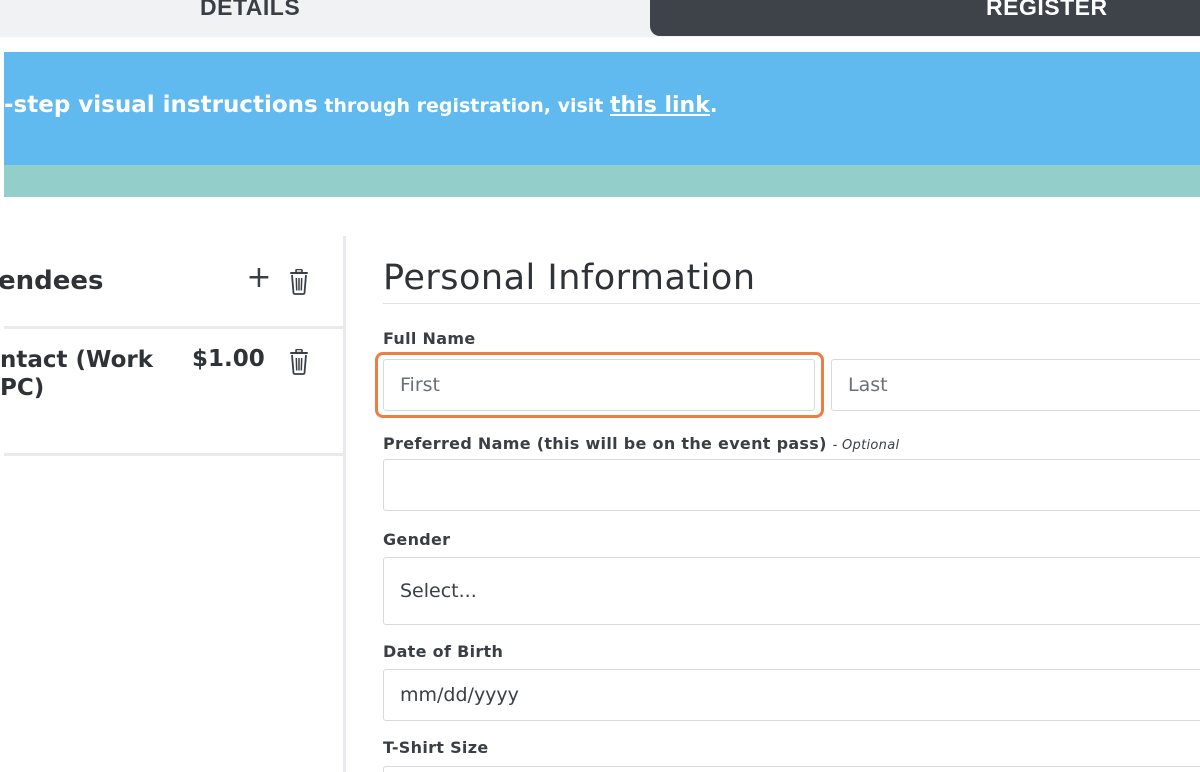  Describe the element at coordinates (52, 281) in the screenshot. I see `attendees-title: endees` at that location.